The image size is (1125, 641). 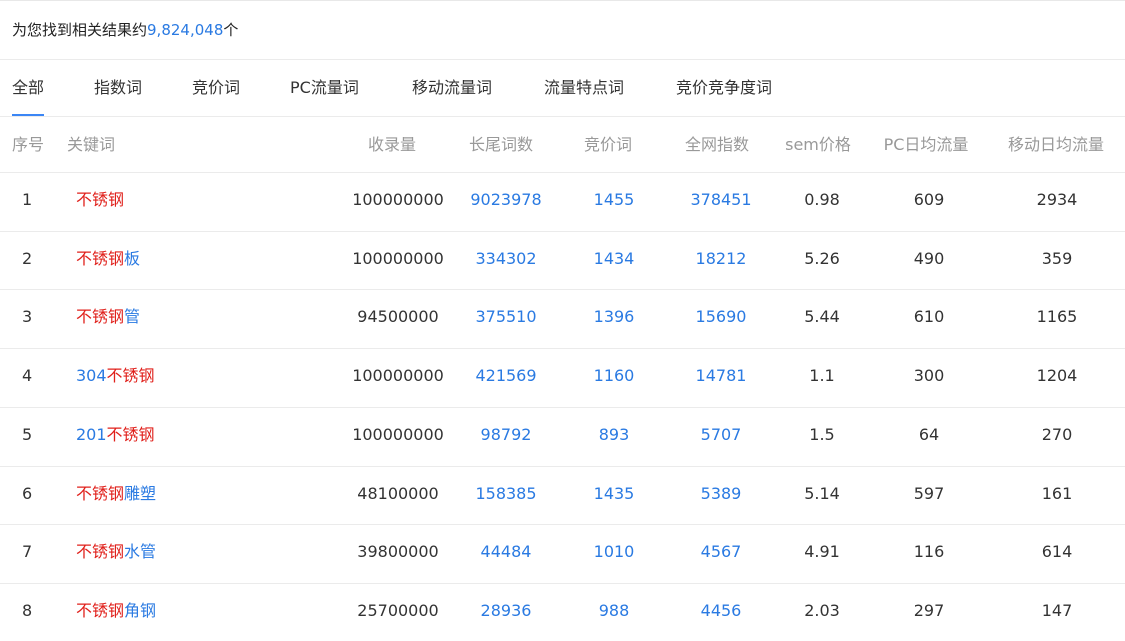 I want to click on keyword-suffix: 板, so click(x=132, y=258).